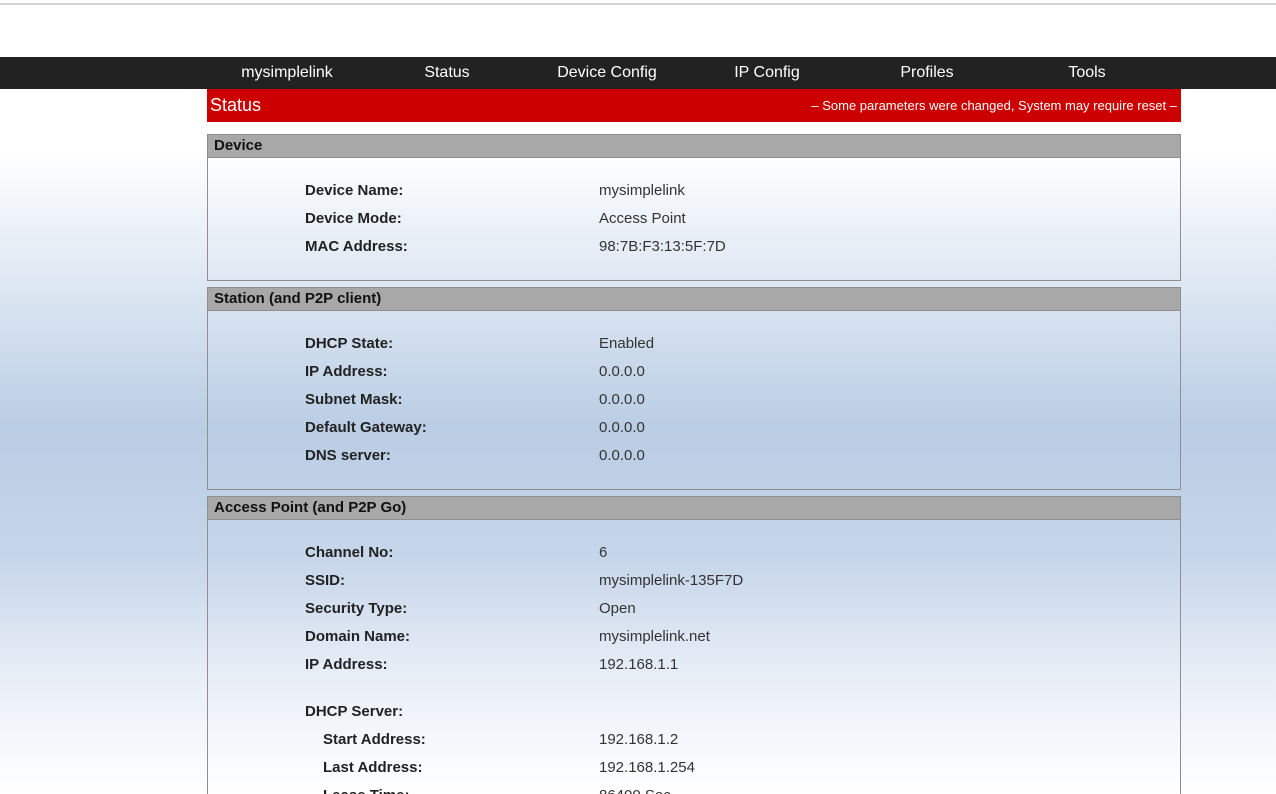 This screenshot has height=794, width=1276. I want to click on nav-device-config: Device Config, so click(607, 73).